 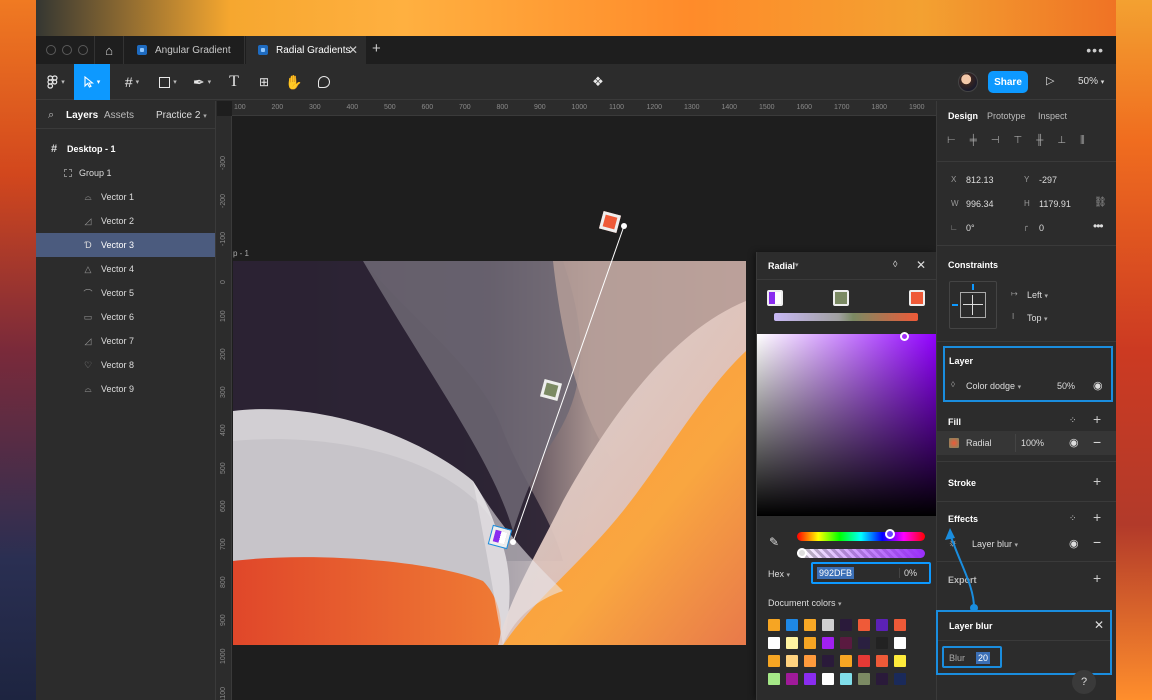 What do you see at coordinates (1097, 542) in the screenshot?
I see `remove-effect-icon: −` at bounding box center [1097, 542].